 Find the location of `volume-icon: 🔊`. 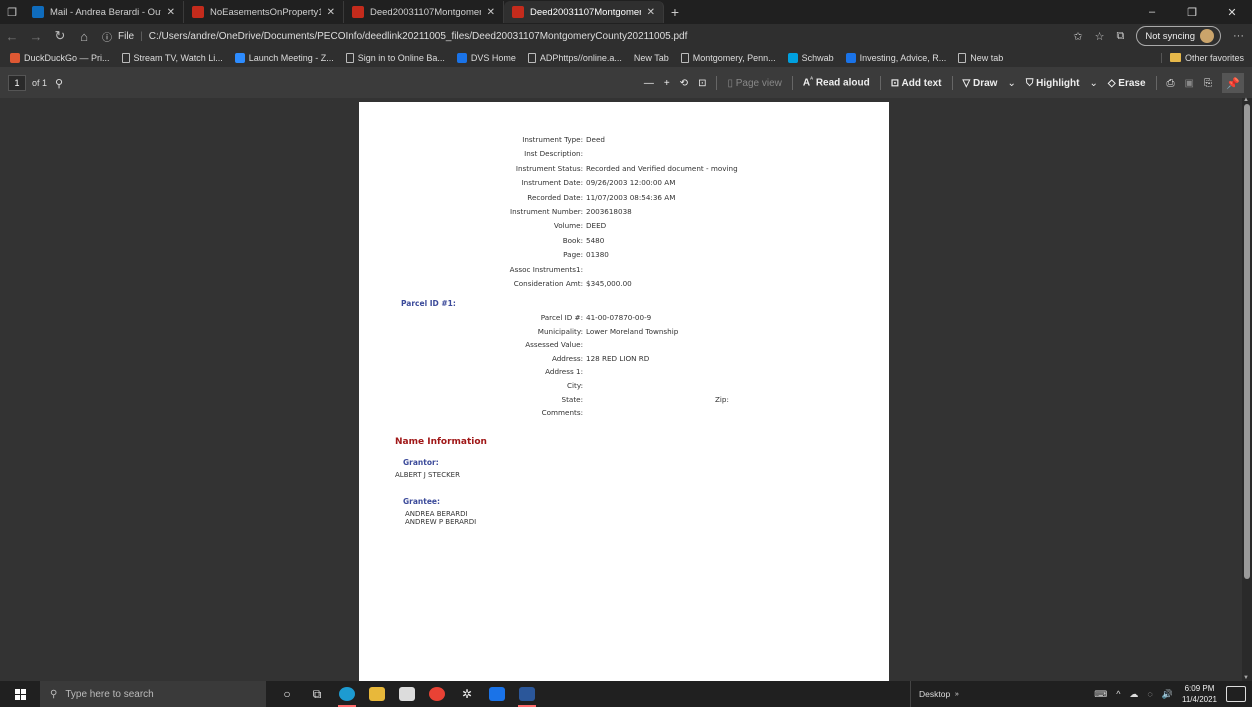

volume-icon: 🔊 is located at coordinates (1167, 694).